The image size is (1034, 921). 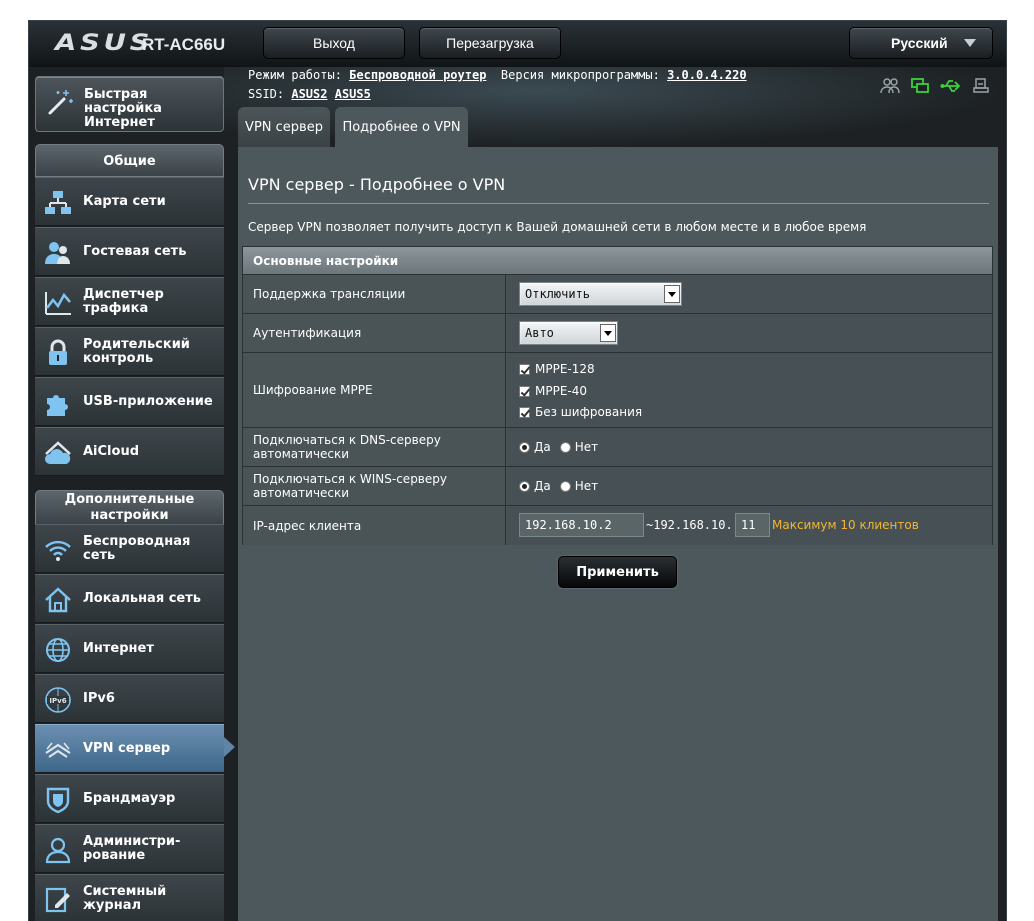 I want to click on ip-range-separator: ~192.168.10., so click(x=689, y=525).